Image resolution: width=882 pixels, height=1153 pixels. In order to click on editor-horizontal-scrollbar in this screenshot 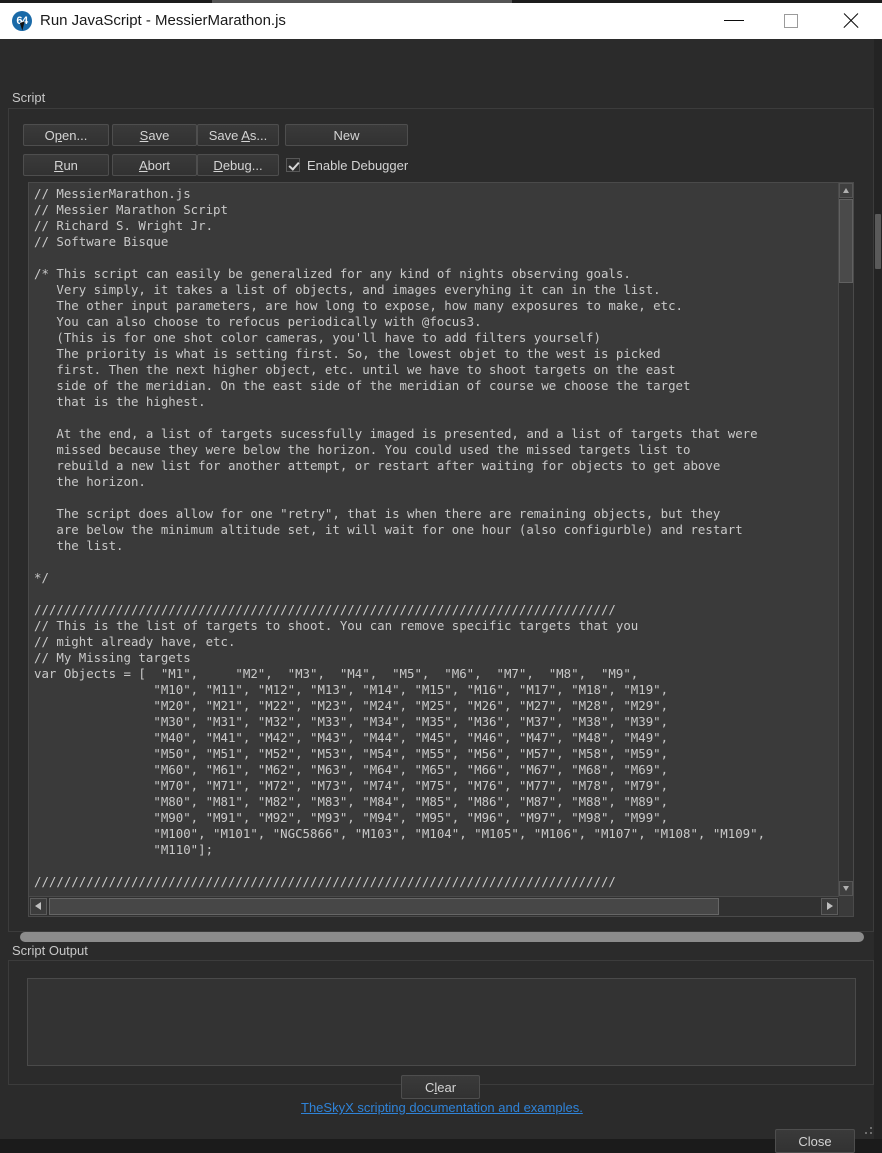, I will do `click(434, 906)`.